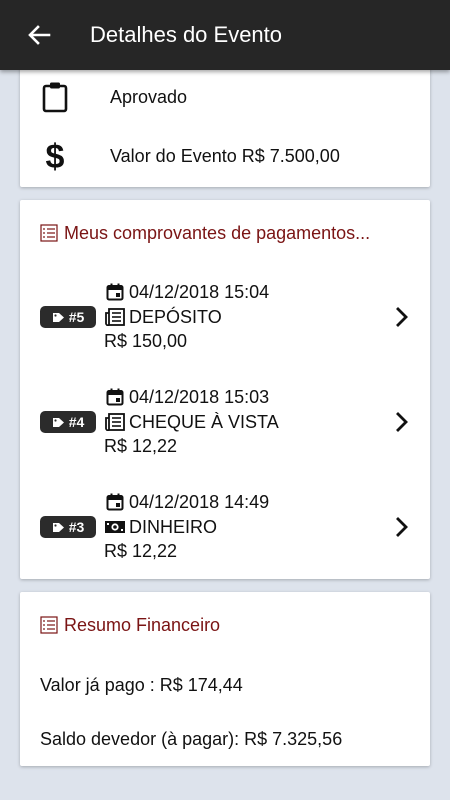 The image size is (450, 800). Describe the element at coordinates (191, 422) in the screenshot. I see `payment-type: CHEQUE À VISTA` at that location.